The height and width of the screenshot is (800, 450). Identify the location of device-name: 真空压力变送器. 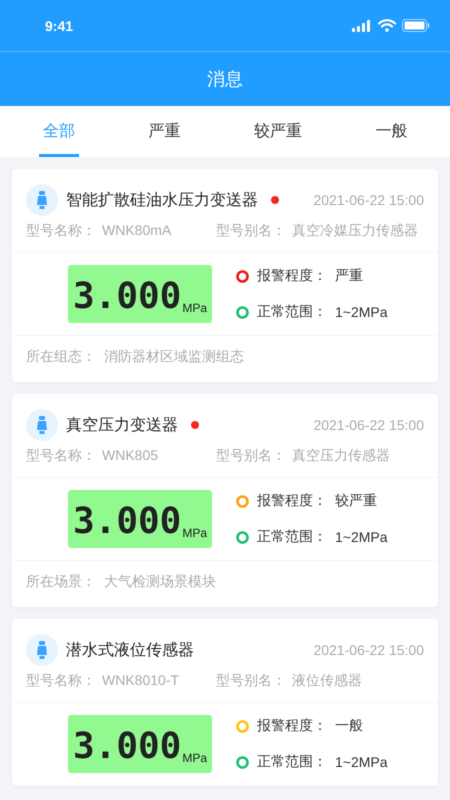
(122, 426).